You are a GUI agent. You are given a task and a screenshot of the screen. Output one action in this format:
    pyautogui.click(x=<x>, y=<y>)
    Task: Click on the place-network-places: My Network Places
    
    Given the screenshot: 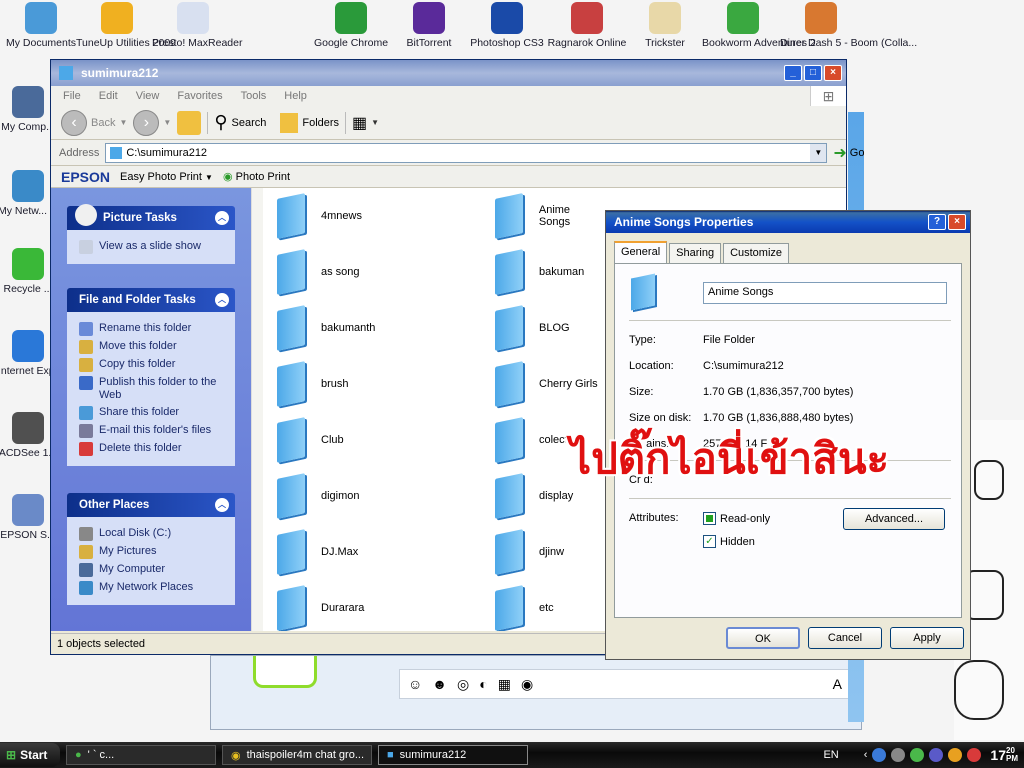 What is the action you would take?
    pyautogui.click(x=157, y=588)
    